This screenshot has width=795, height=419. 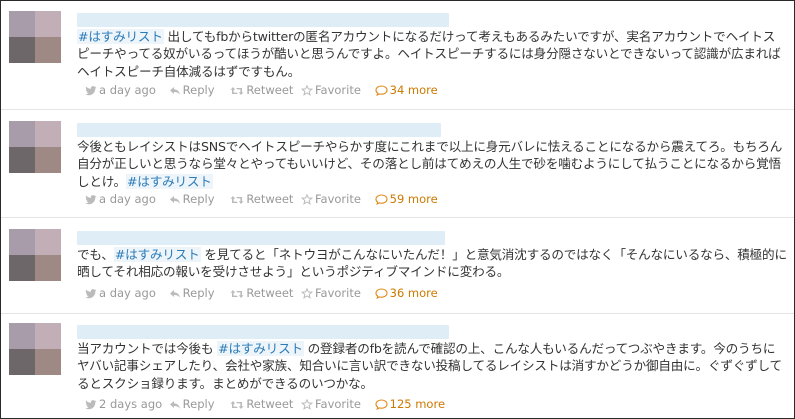 What do you see at coordinates (413, 90) in the screenshot?
I see `more-replies-label: 34 more` at bounding box center [413, 90].